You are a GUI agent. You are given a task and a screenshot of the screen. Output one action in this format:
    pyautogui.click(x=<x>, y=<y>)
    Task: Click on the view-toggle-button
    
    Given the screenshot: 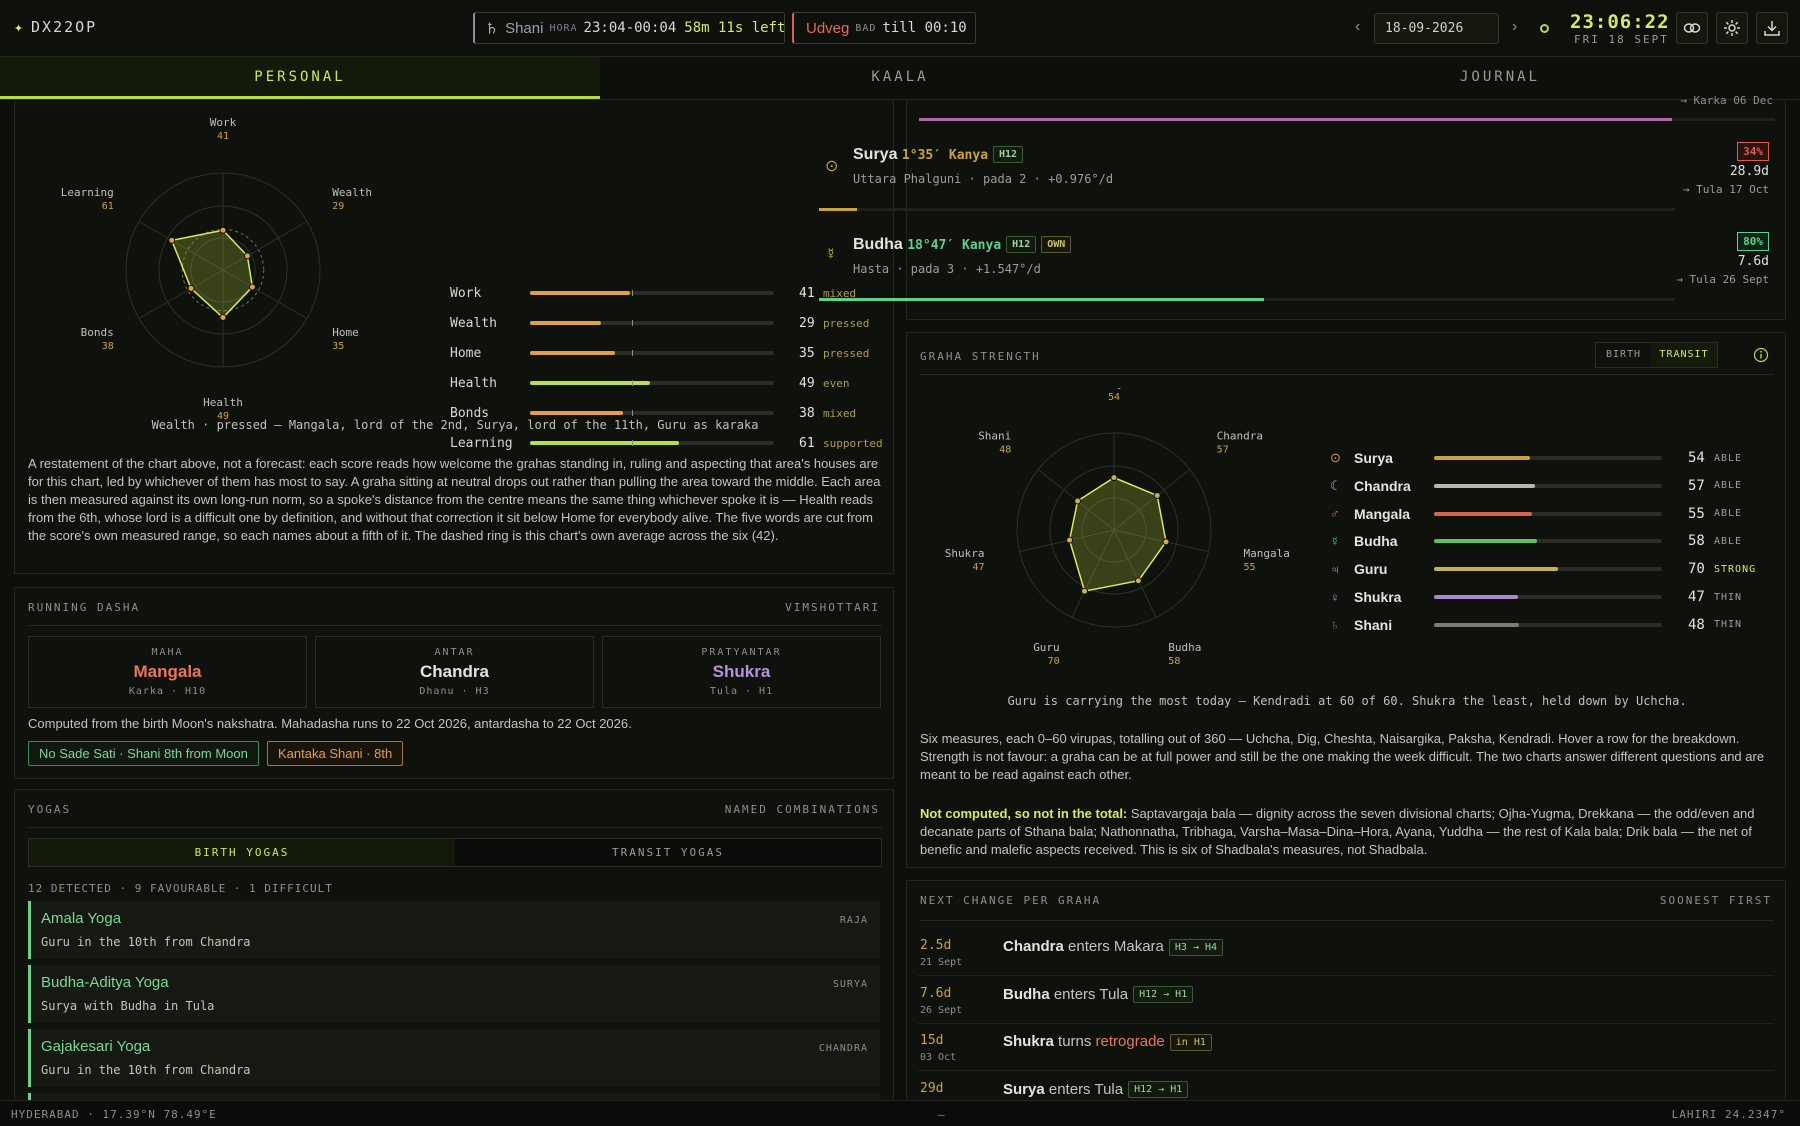 What is the action you would take?
    pyautogui.click(x=1692, y=28)
    